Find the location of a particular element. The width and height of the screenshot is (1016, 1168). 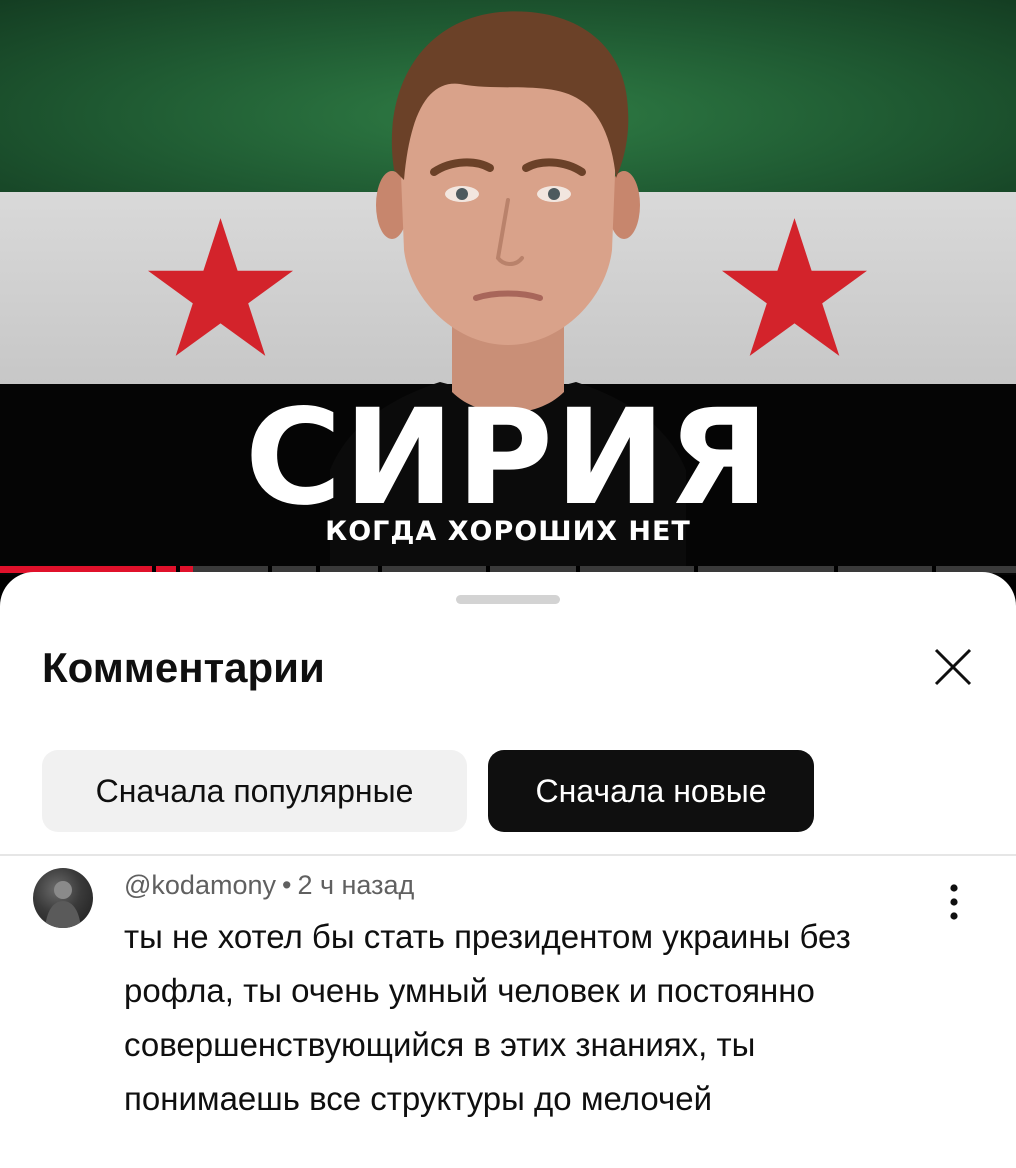

drag-handle is located at coordinates (508, 599).